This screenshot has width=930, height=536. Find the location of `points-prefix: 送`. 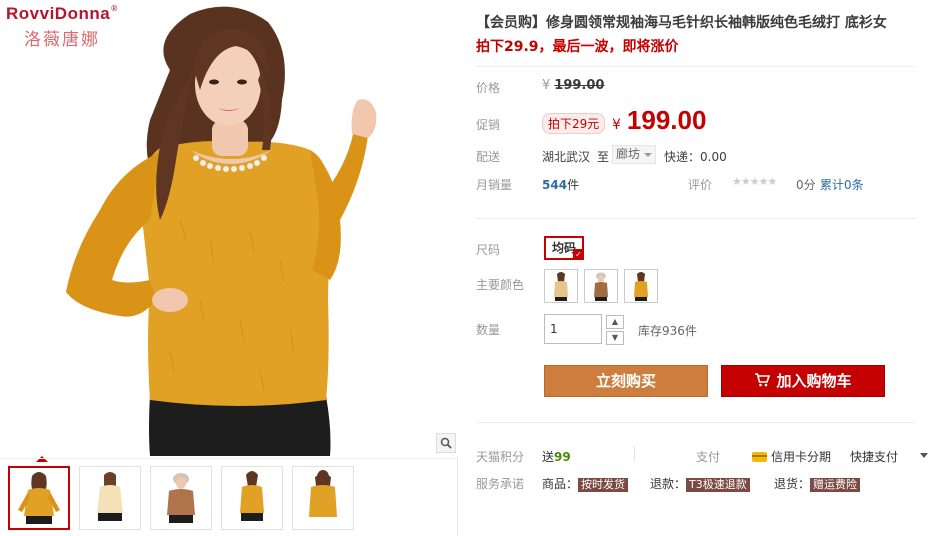

points-prefix: 送 is located at coordinates (548, 457).